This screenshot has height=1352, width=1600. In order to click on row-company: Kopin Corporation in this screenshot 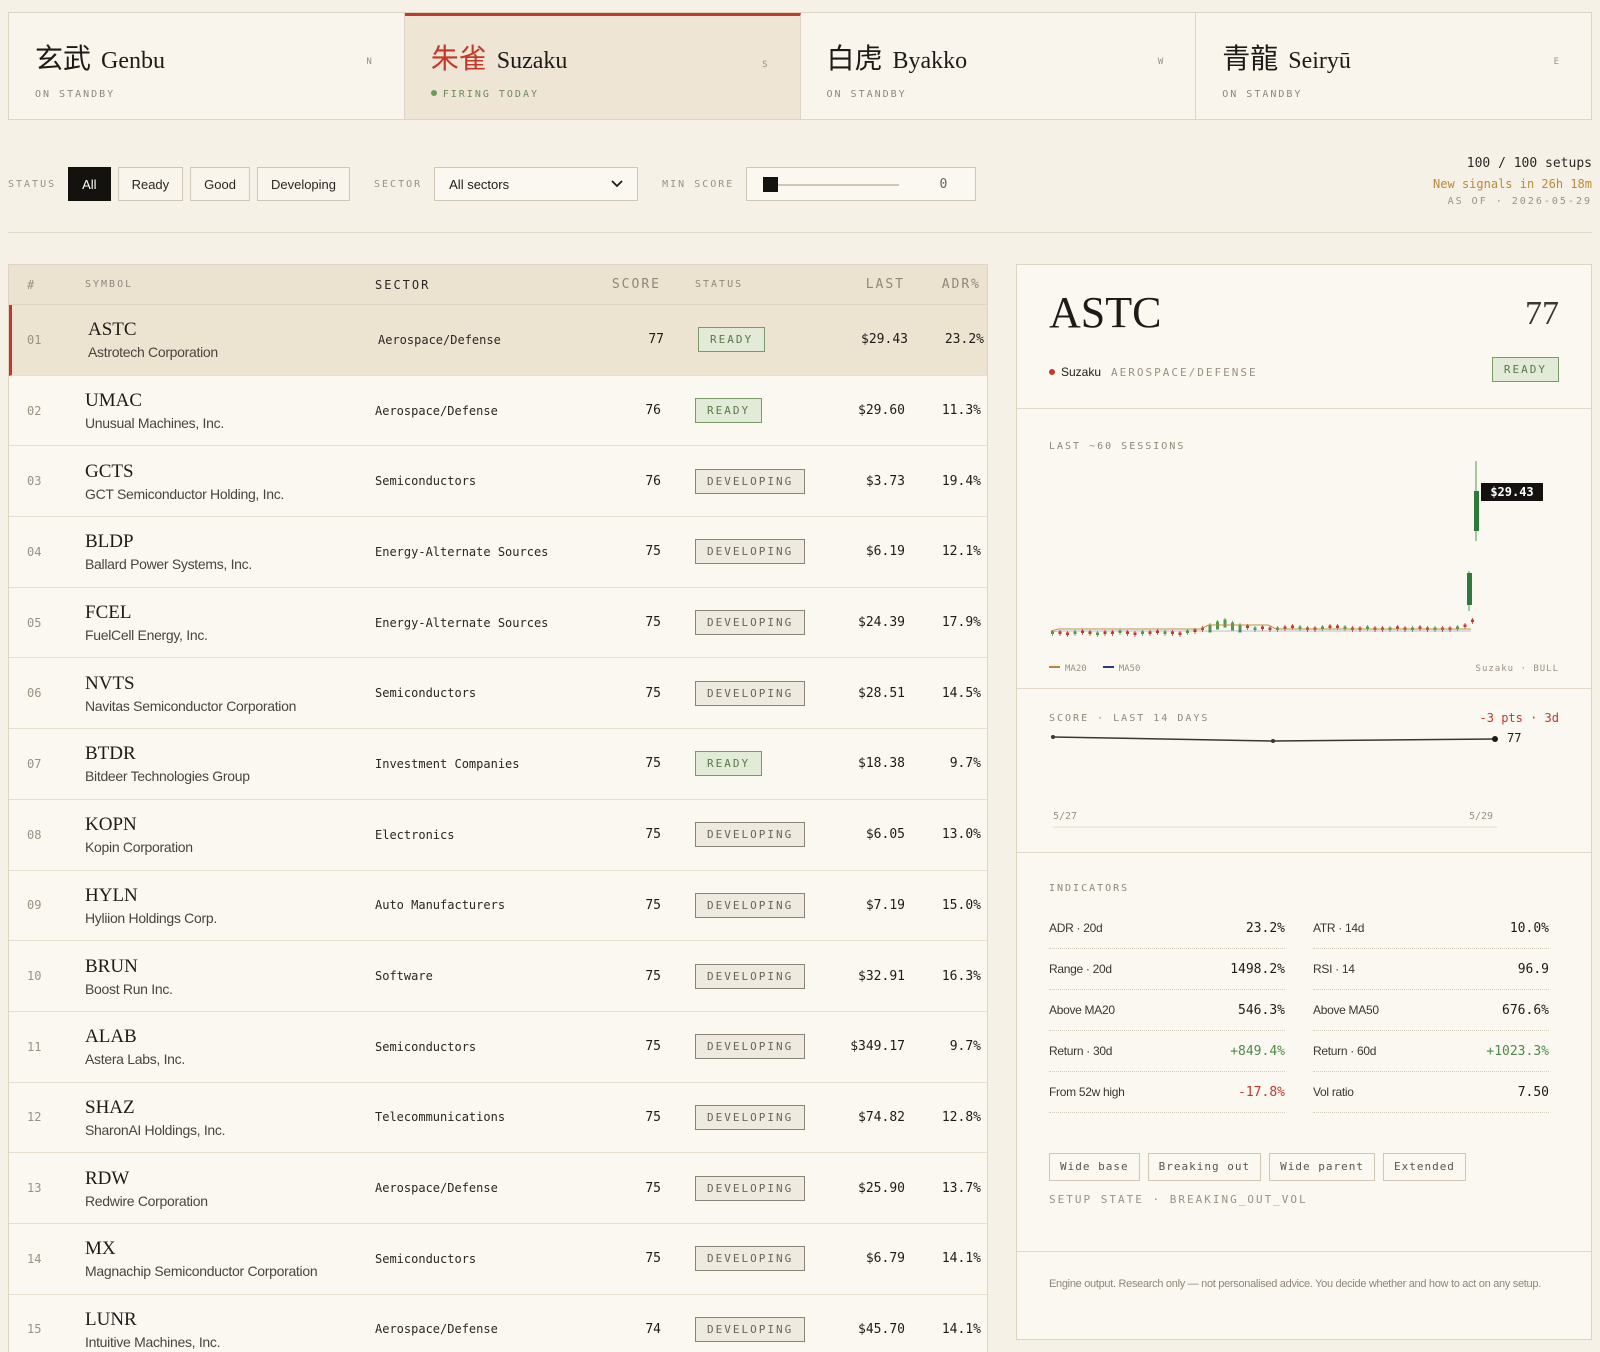, I will do `click(139, 847)`.